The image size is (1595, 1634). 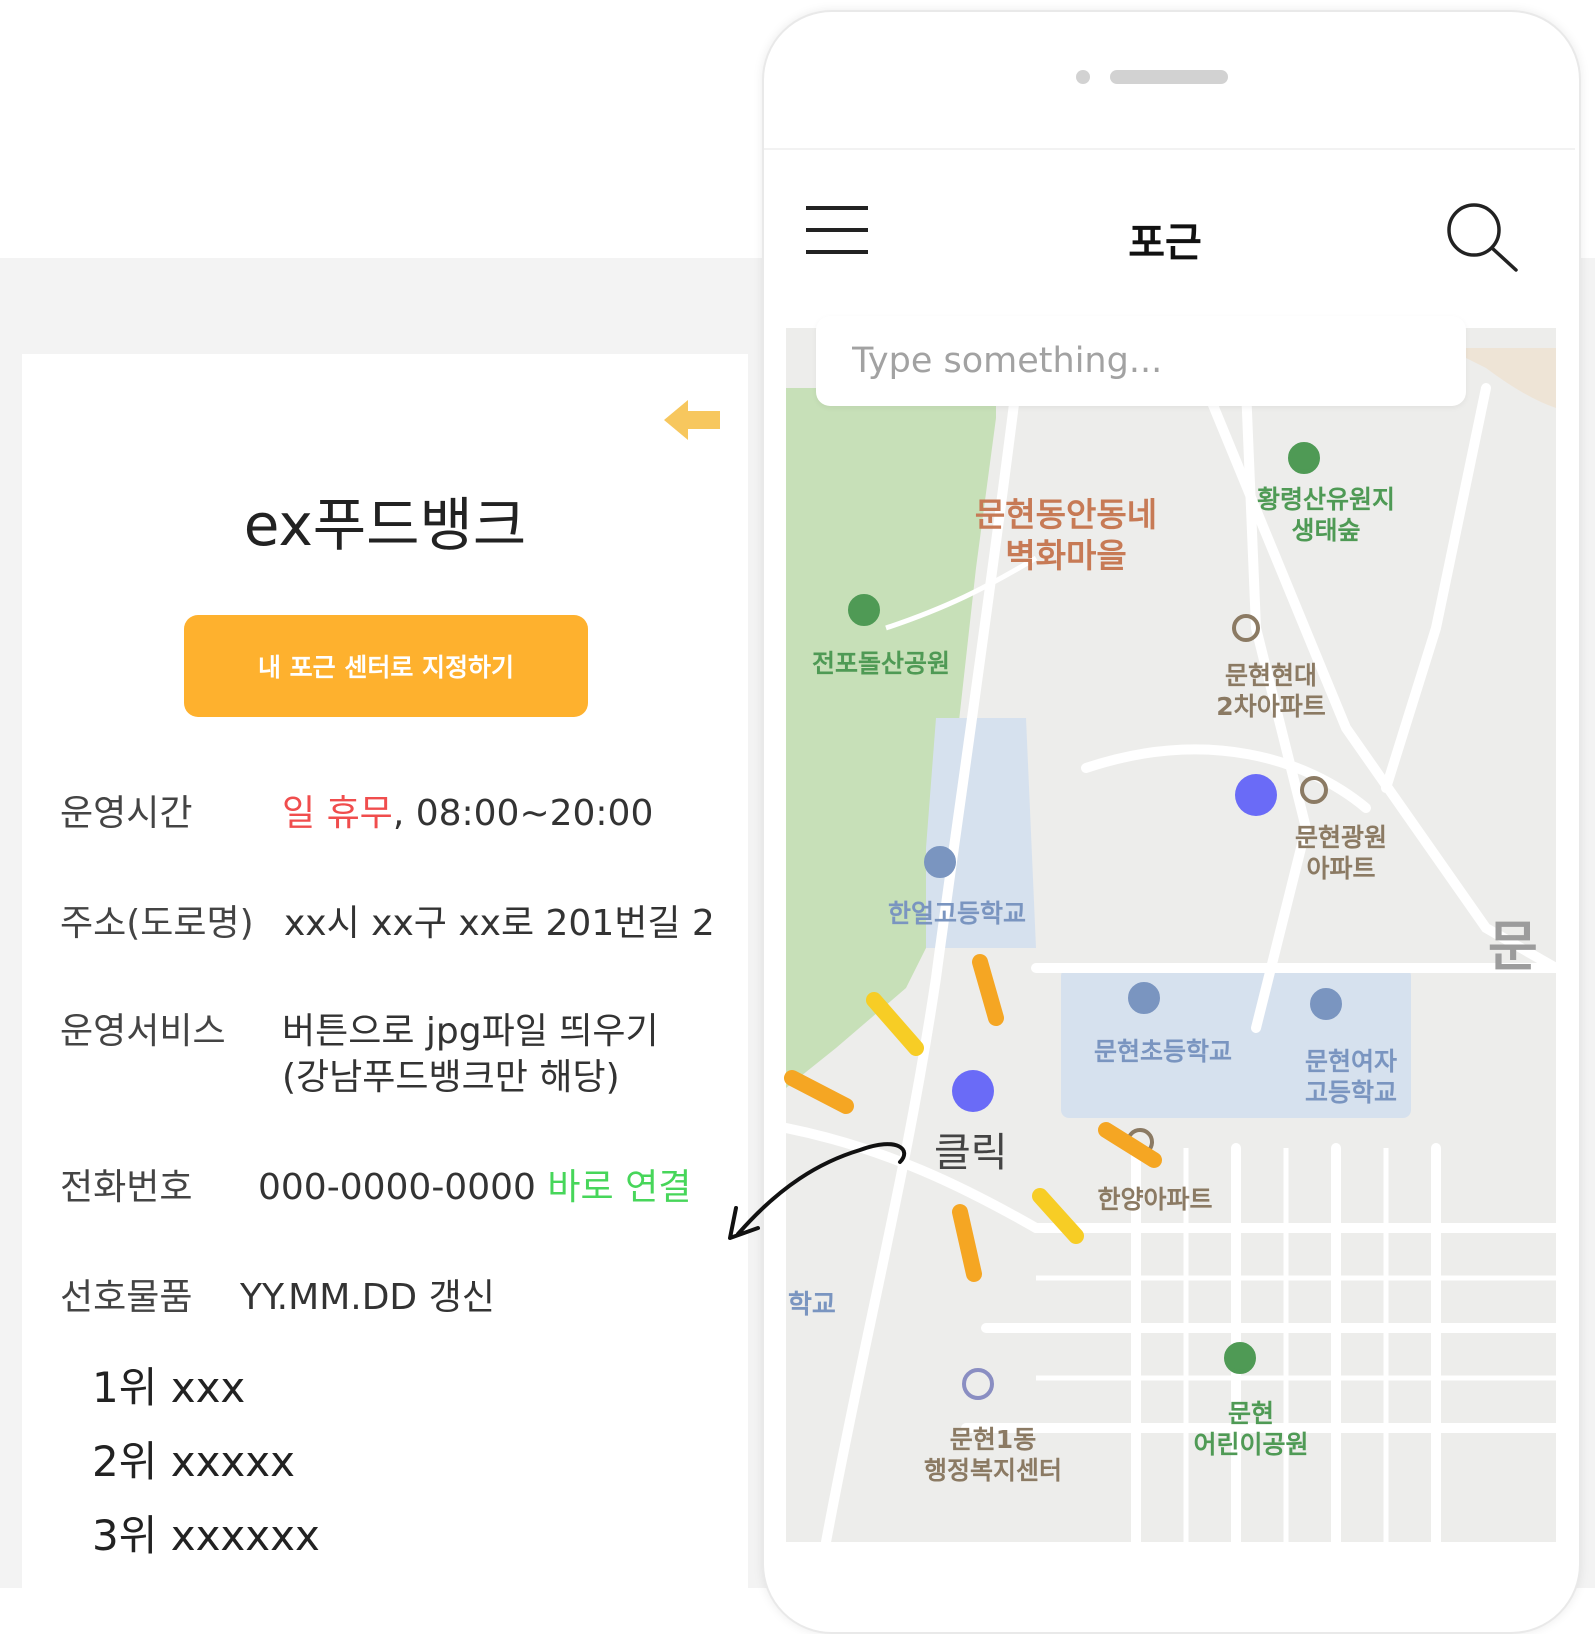 I want to click on map-label-munhyeon-girls: 문현여자 고등학교, so click(x=1350, y=1077).